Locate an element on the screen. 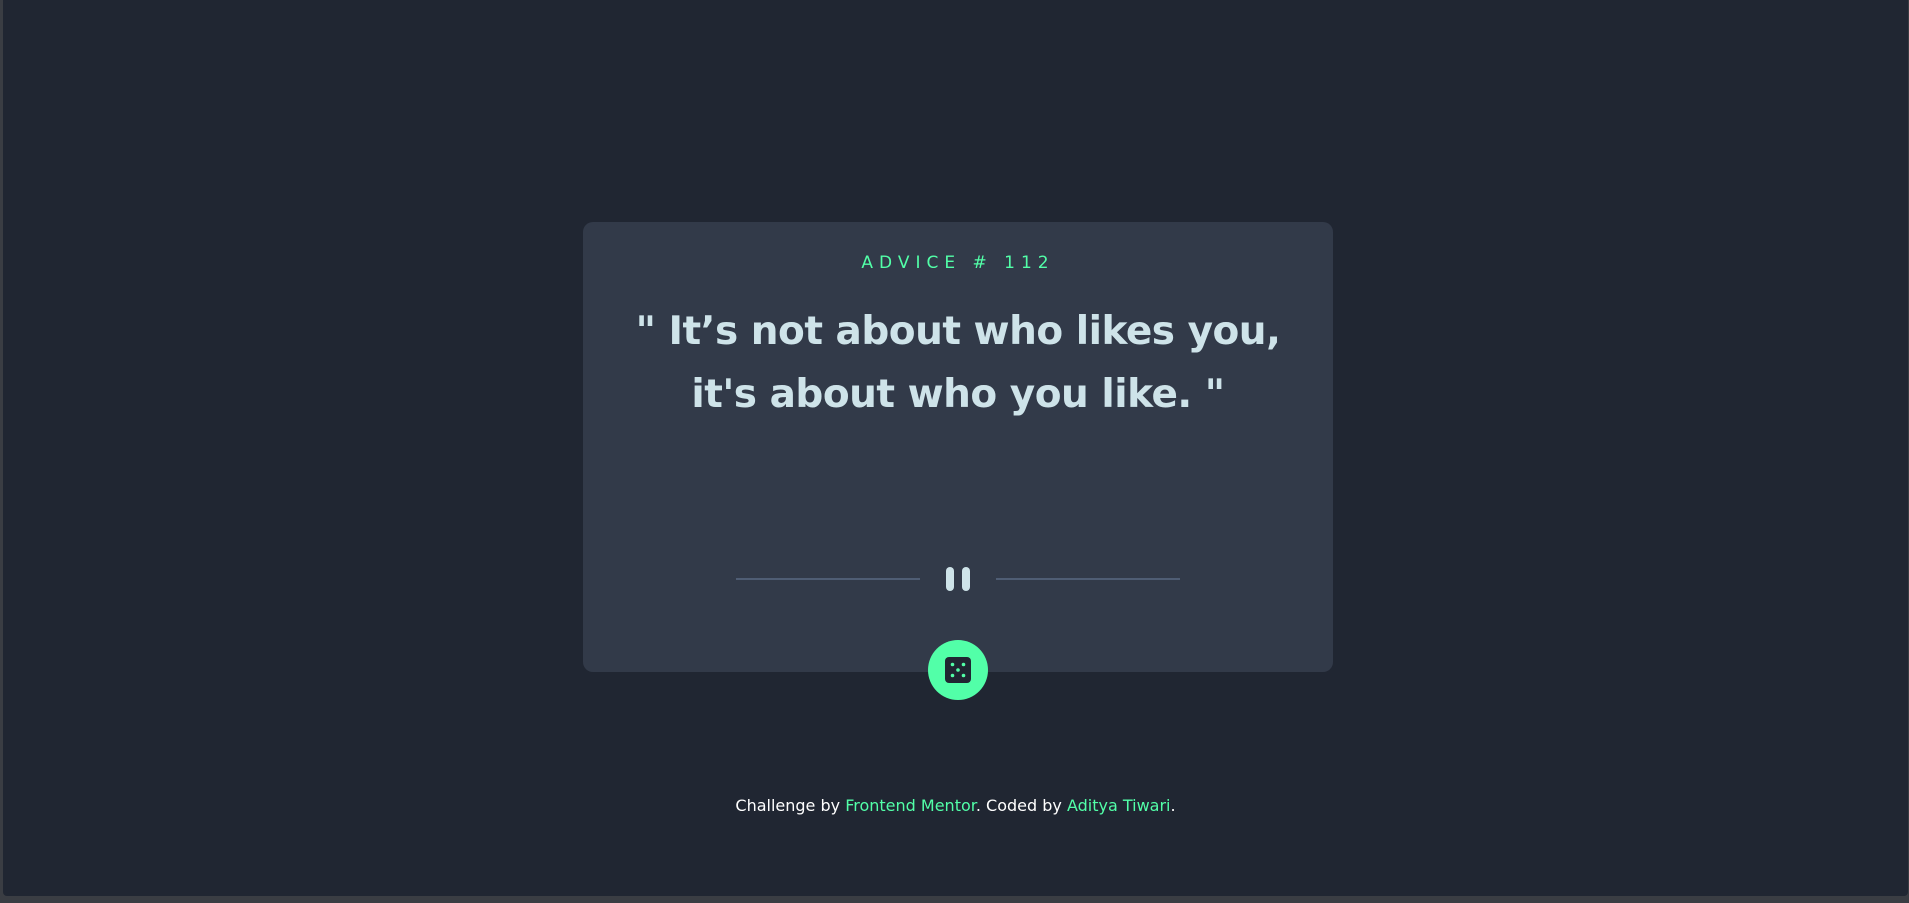  pause-quote-divider-icon is located at coordinates (958, 579).